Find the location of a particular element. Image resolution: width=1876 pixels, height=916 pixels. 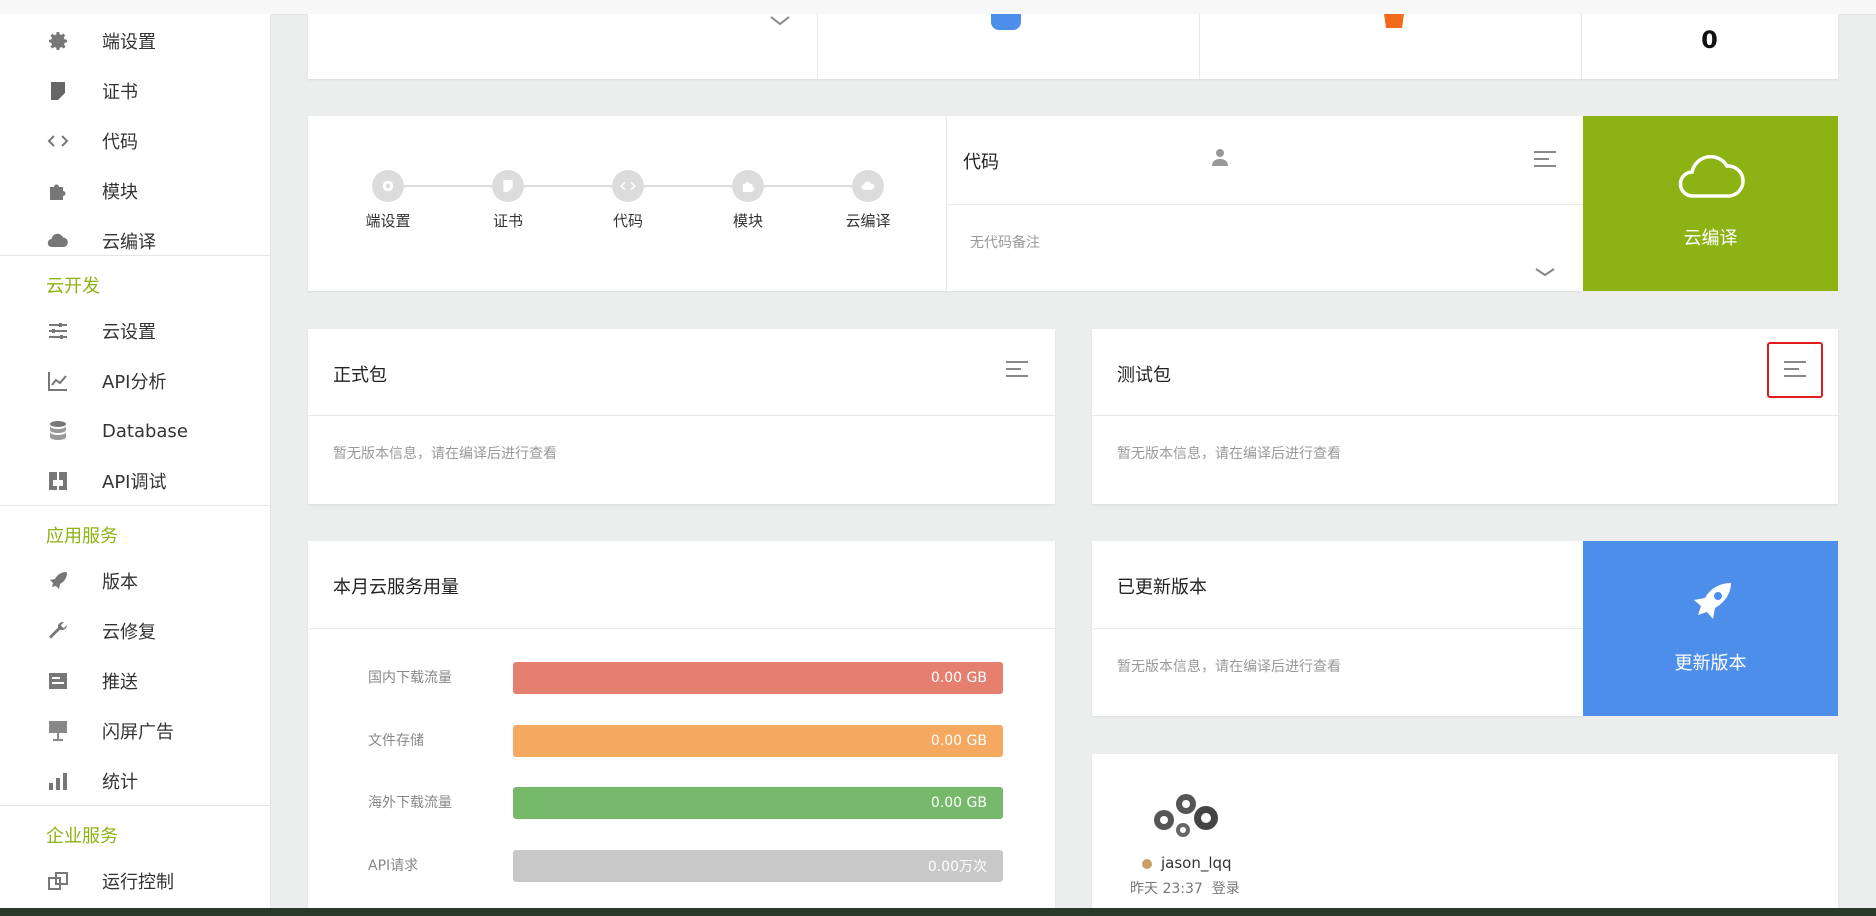

activity-time: 昨天 23:37 登录 is located at coordinates (1185, 888).